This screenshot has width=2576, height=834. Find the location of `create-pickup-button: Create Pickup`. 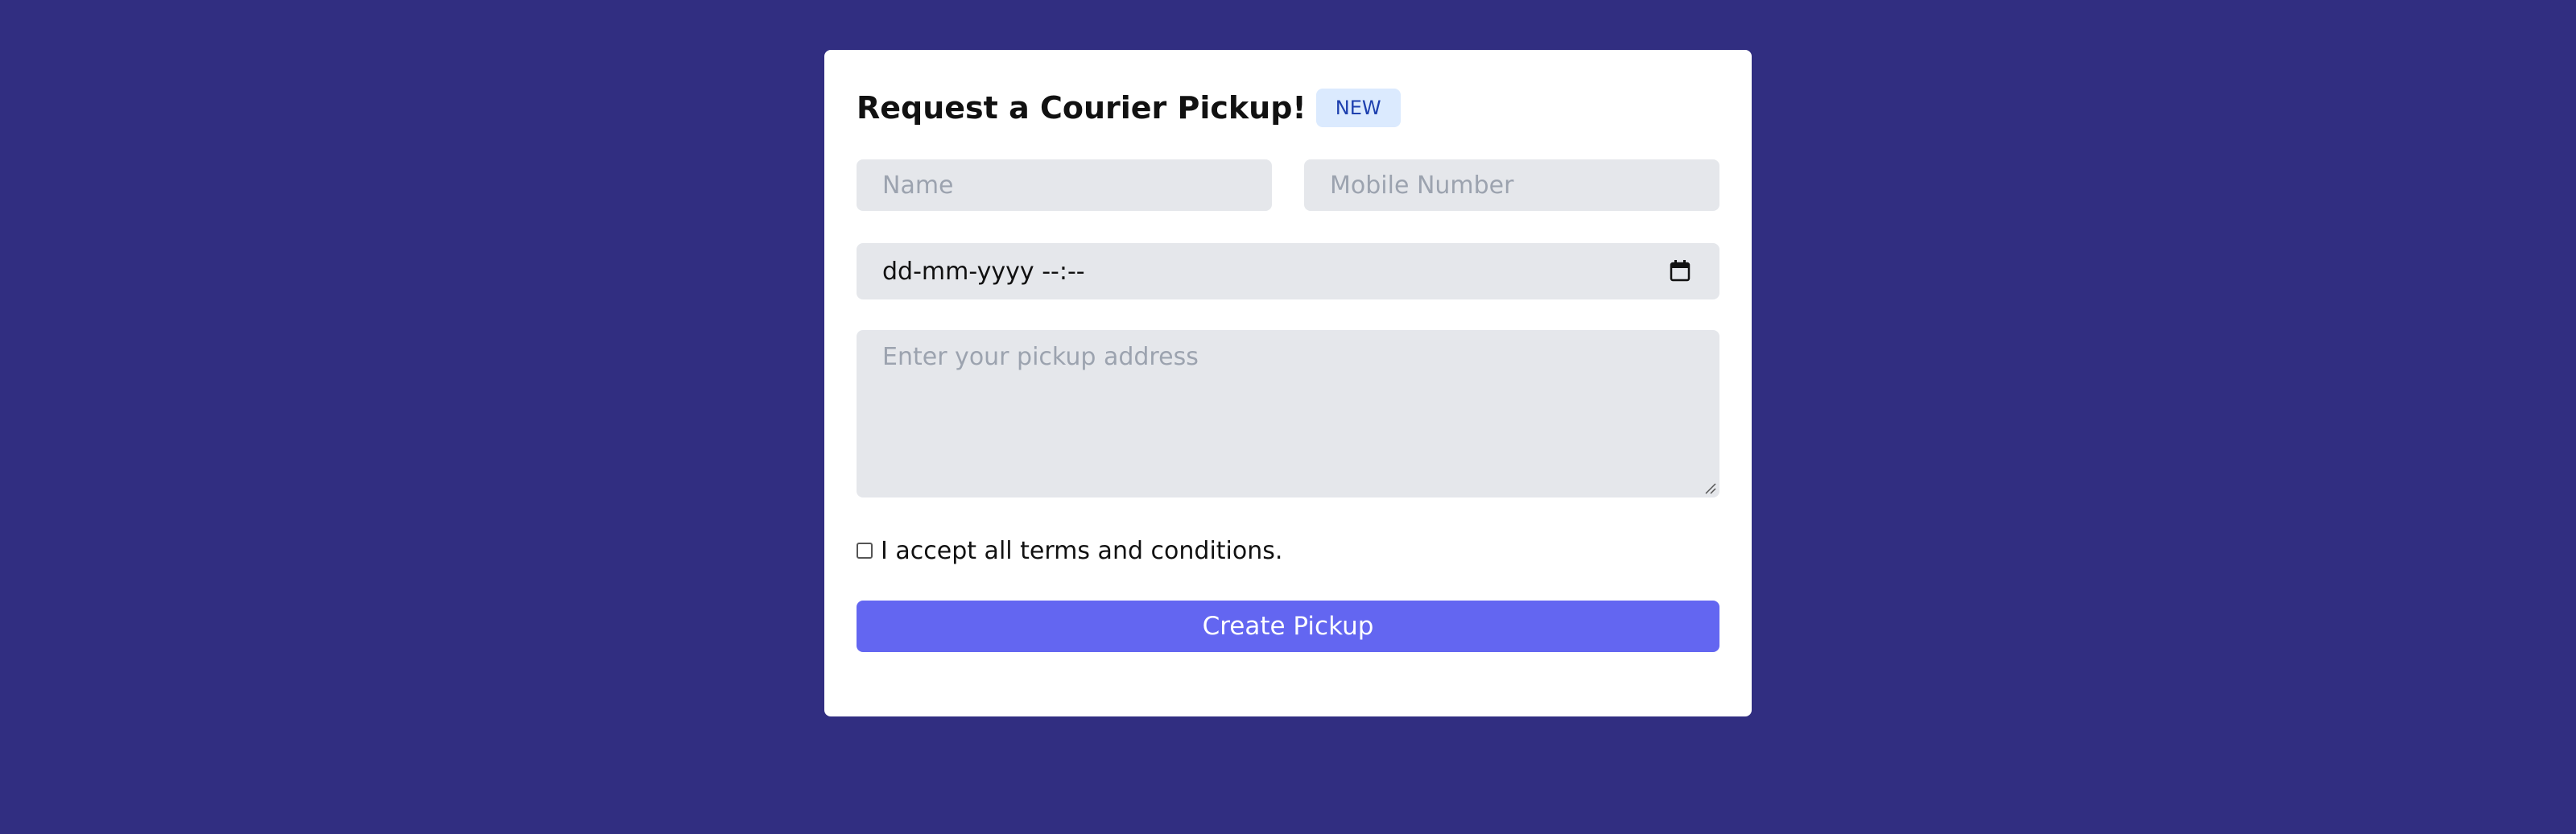

create-pickup-button: Create Pickup is located at coordinates (1288, 626).